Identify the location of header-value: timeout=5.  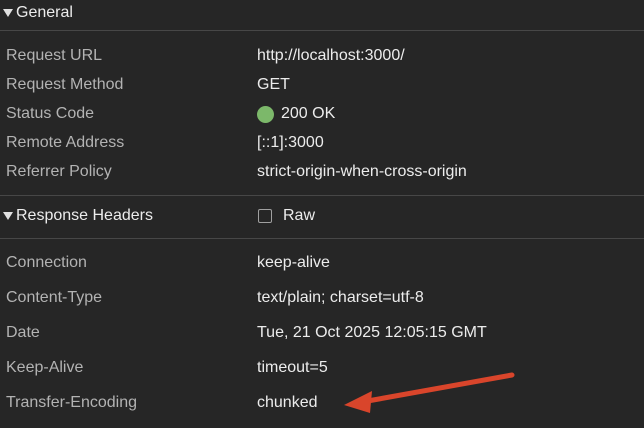
(292, 367).